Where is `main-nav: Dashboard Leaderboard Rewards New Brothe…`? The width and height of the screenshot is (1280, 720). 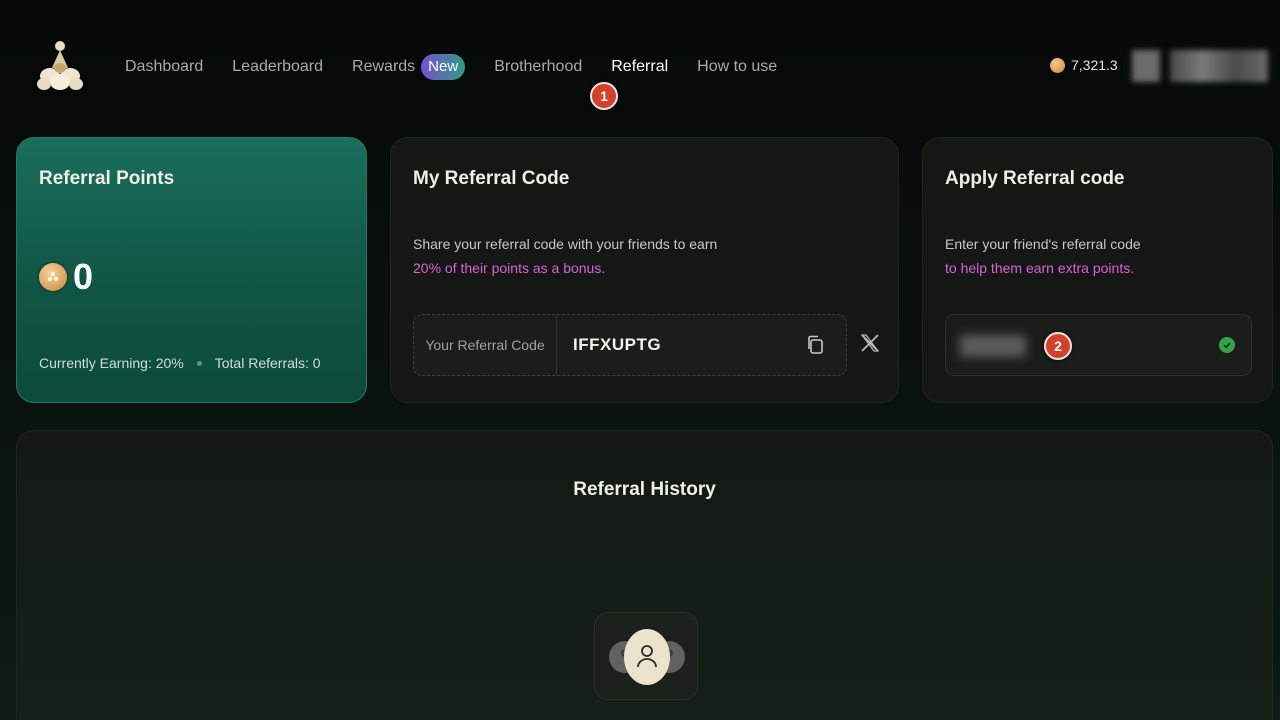 main-nav: Dashboard Leaderboard Rewards New Brothe… is located at coordinates (465, 67).